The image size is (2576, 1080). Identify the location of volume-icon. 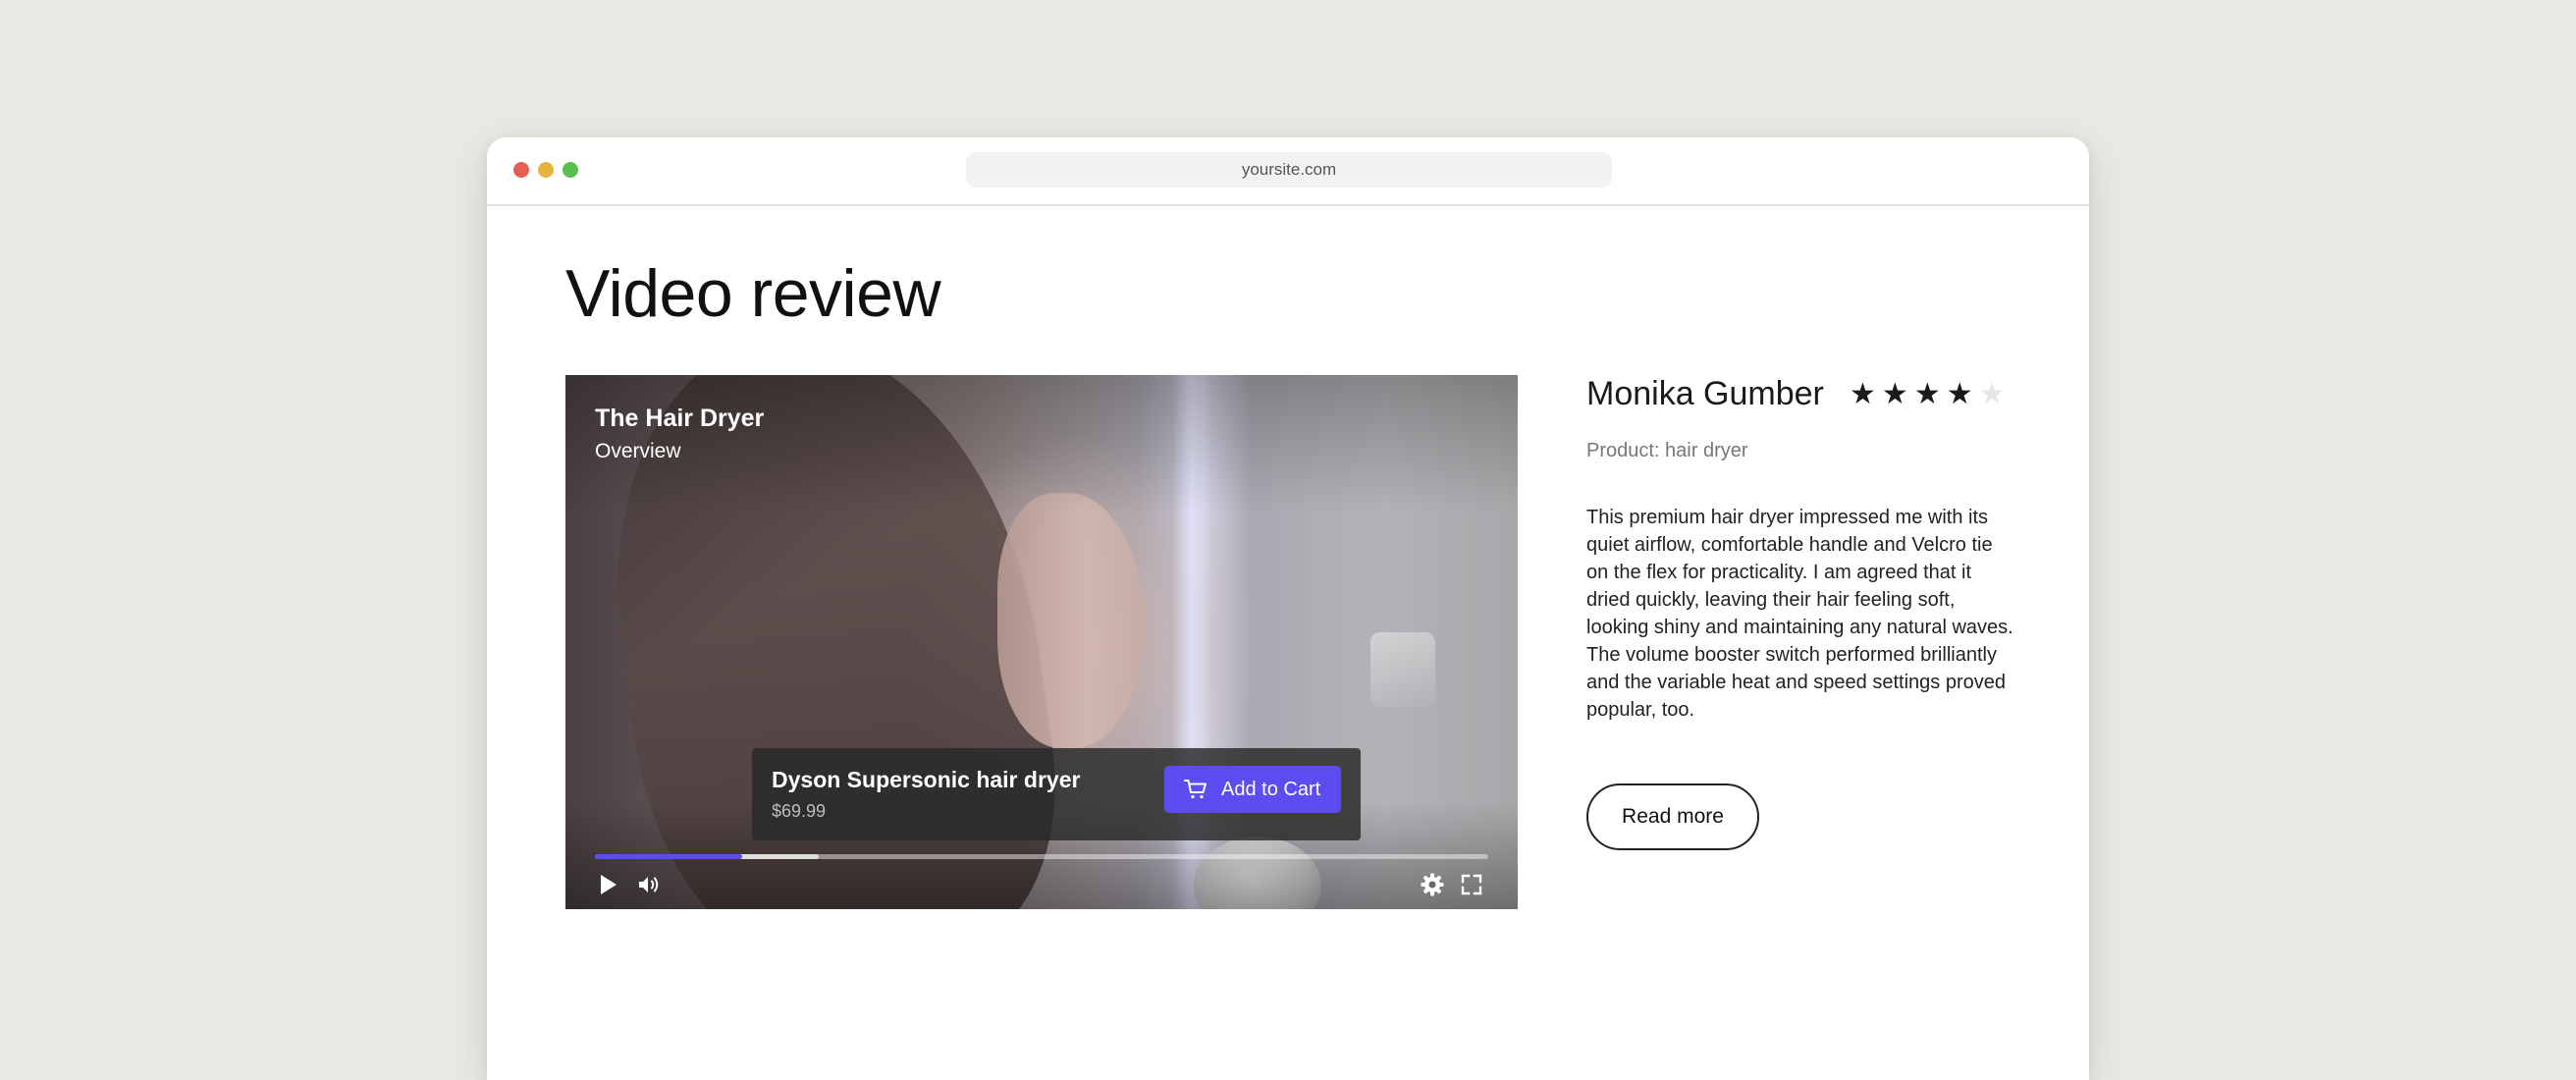
(649, 884).